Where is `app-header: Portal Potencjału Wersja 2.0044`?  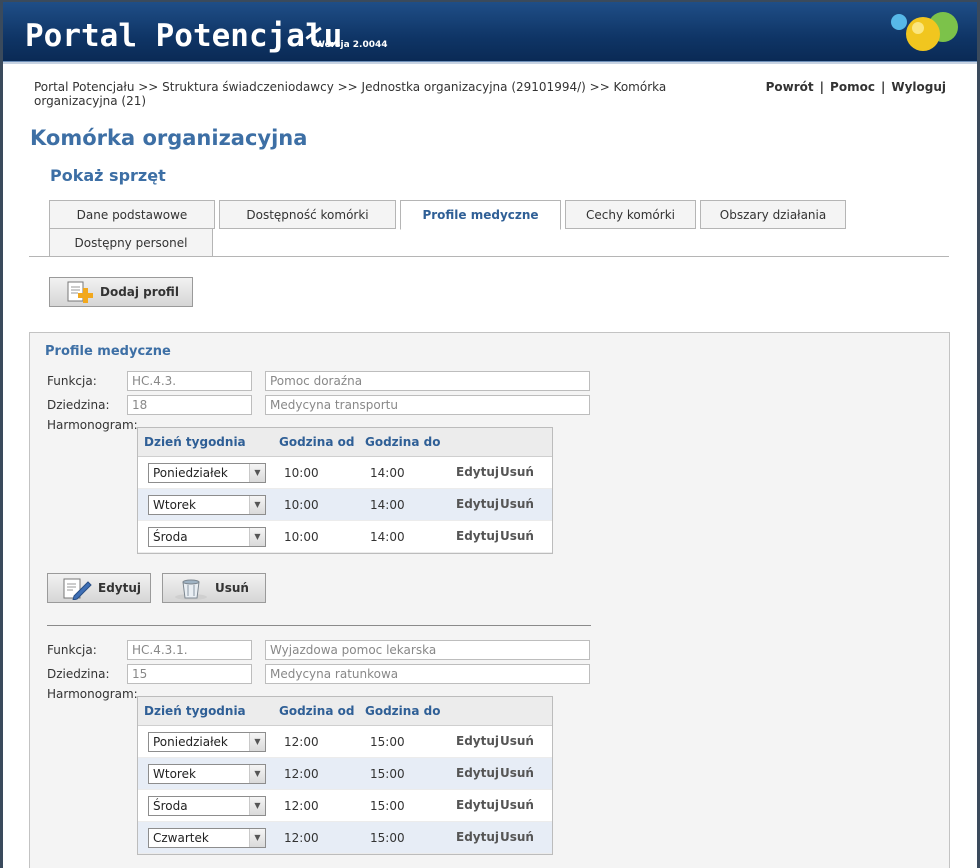
app-header: Portal Potencjału Wersja 2.0044 is located at coordinates (490, 32).